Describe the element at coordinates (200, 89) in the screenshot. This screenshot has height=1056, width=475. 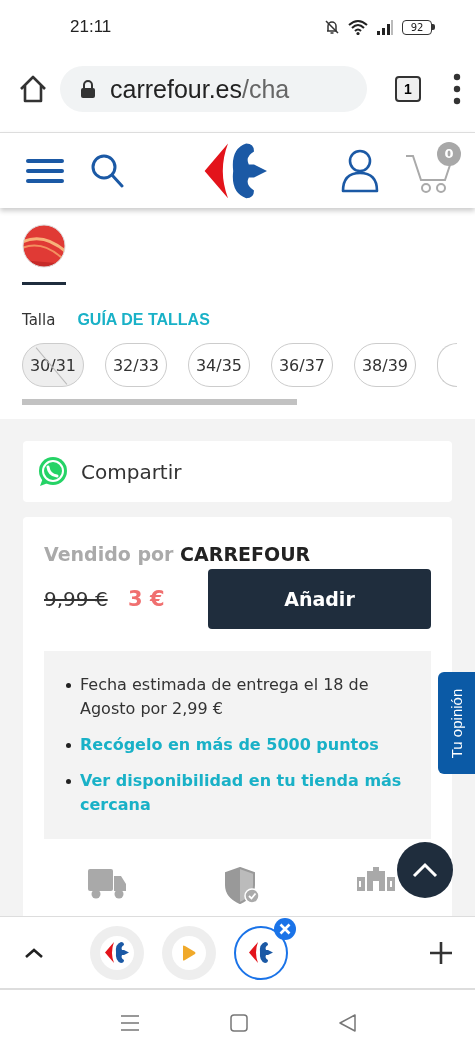
I see `url-text: carrefour.es/cha` at that location.